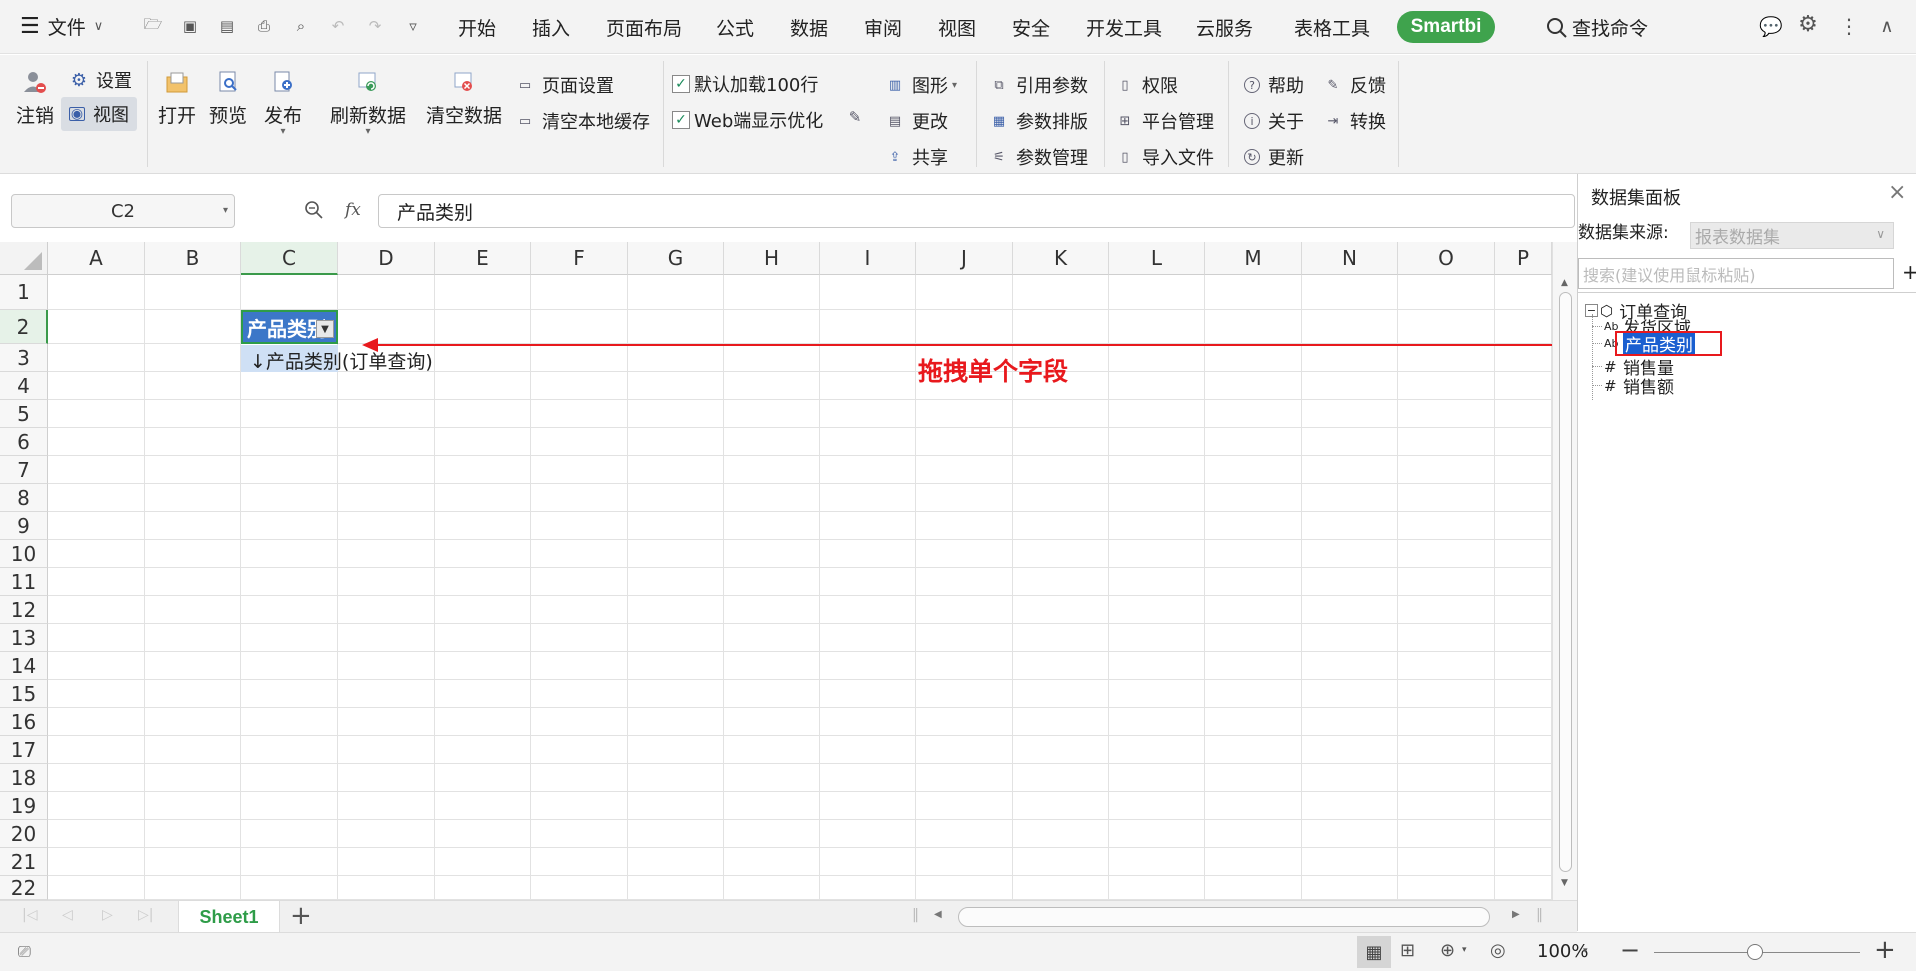  I want to click on row-header-21: 21, so click(24, 862).